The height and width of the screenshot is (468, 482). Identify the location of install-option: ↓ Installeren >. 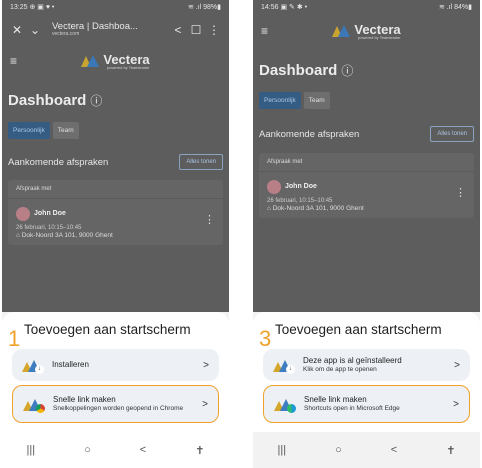
(115, 365).